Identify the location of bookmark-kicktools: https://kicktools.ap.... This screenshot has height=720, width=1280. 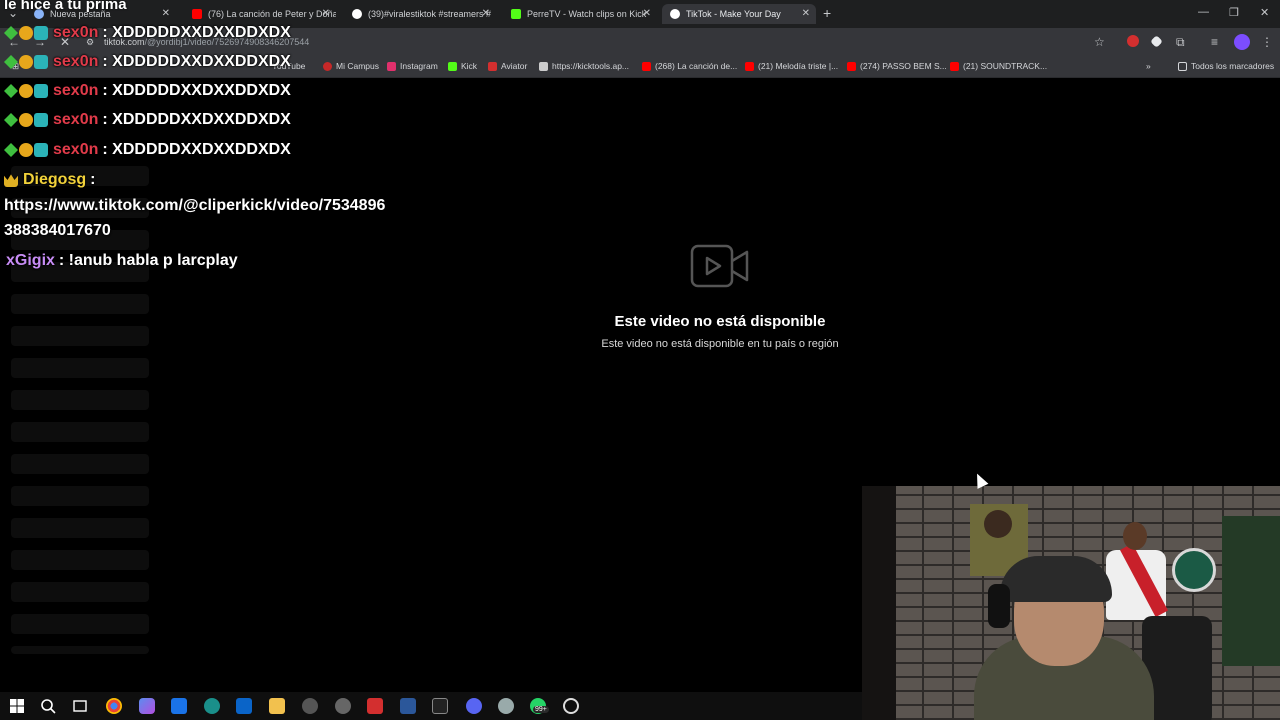
(584, 66).